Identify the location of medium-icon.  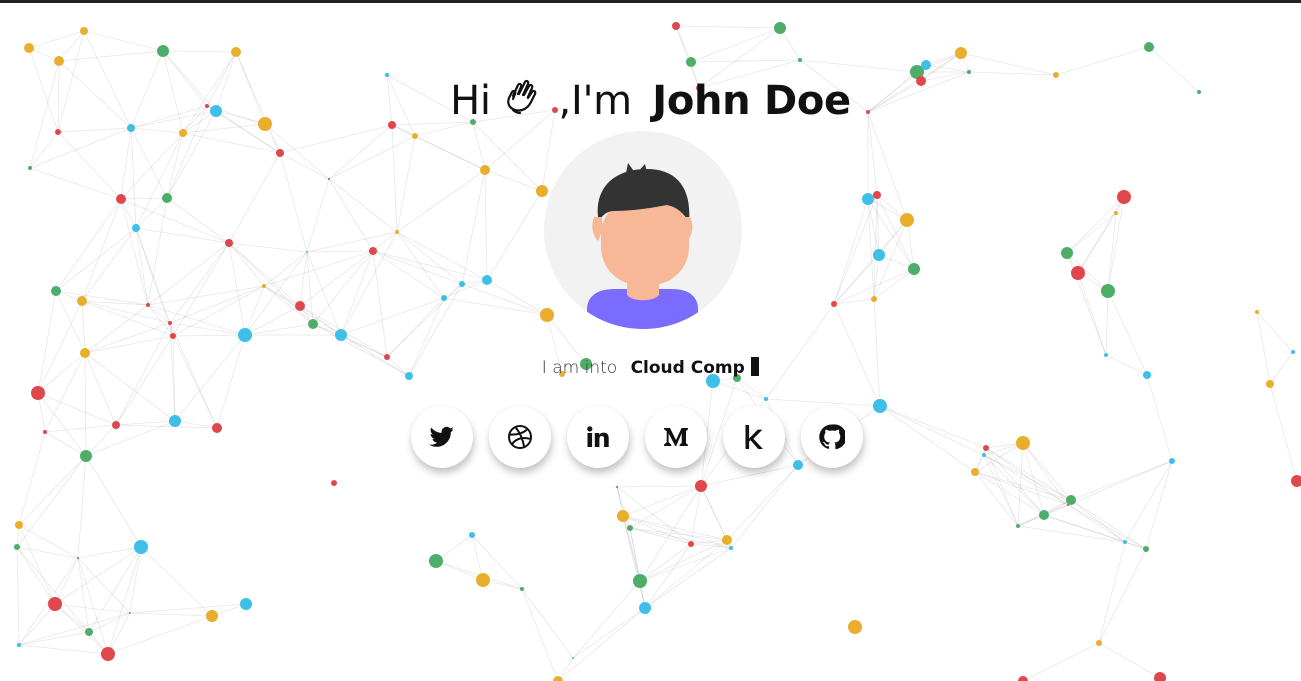
(676, 437).